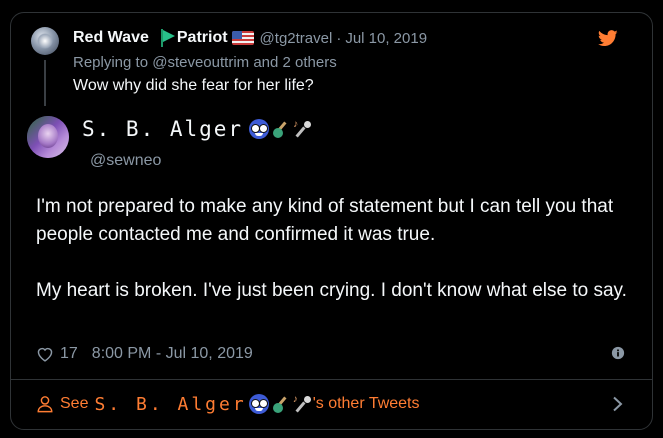  Describe the element at coordinates (45, 41) in the screenshot. I see `parent-avatar` at that location.